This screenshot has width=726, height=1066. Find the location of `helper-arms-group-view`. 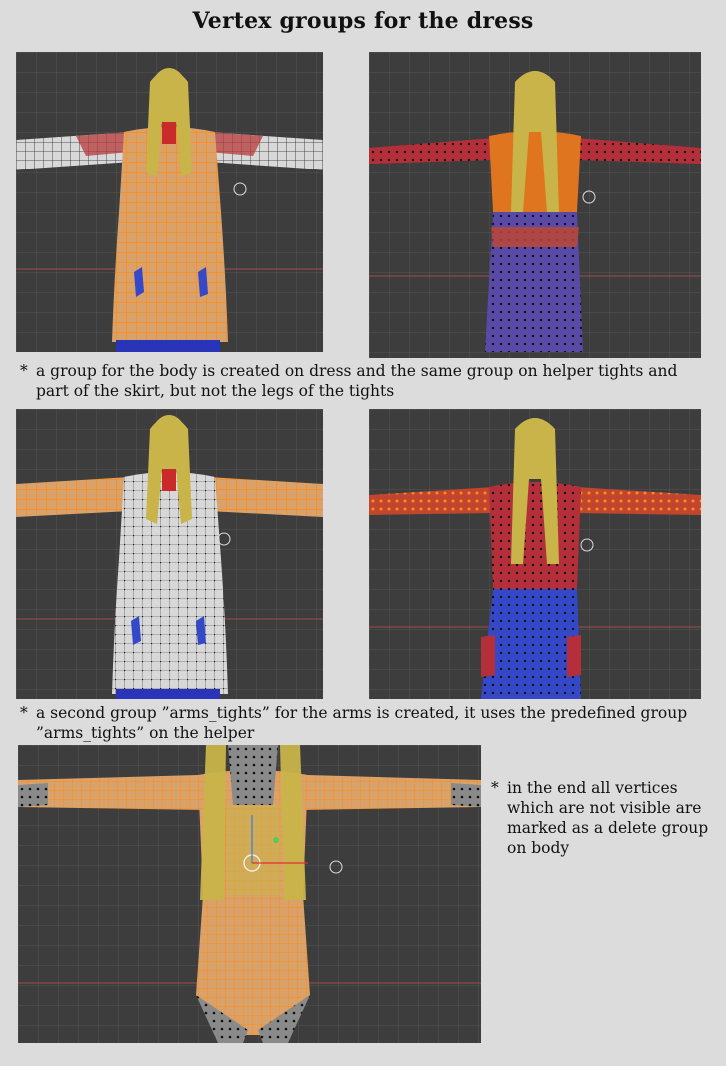

helper-arms-group-view is located at coordinates (535, 554).